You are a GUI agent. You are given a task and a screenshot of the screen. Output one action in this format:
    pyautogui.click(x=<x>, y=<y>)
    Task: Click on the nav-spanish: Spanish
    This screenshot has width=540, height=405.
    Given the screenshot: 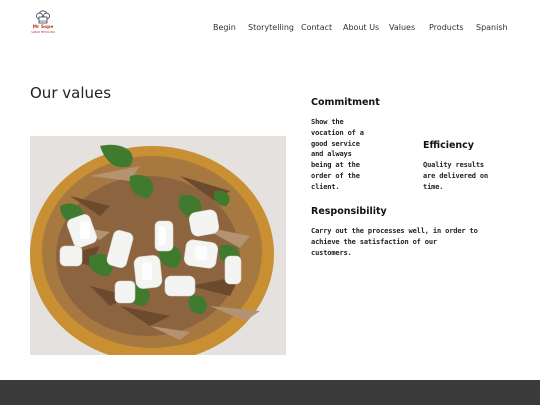 What is the action you would take?
    pyautogui.click(x=492, y=28)
    